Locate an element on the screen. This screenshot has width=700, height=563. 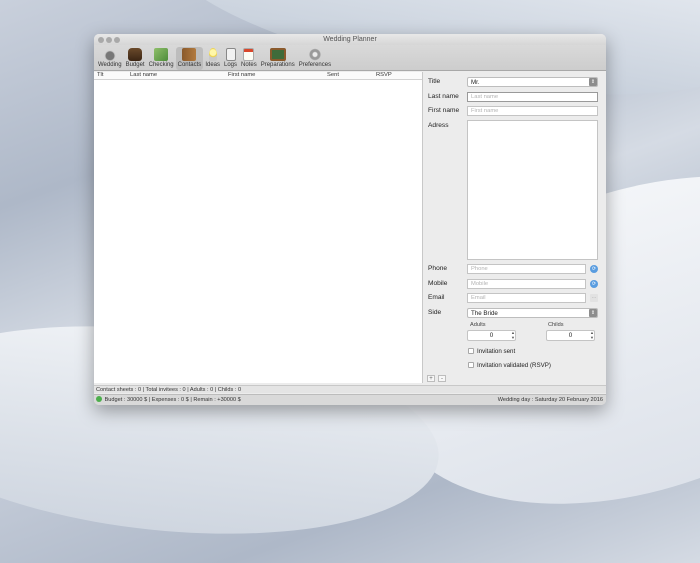
toolbar-label: Checking is located at coordinates (161, 65).